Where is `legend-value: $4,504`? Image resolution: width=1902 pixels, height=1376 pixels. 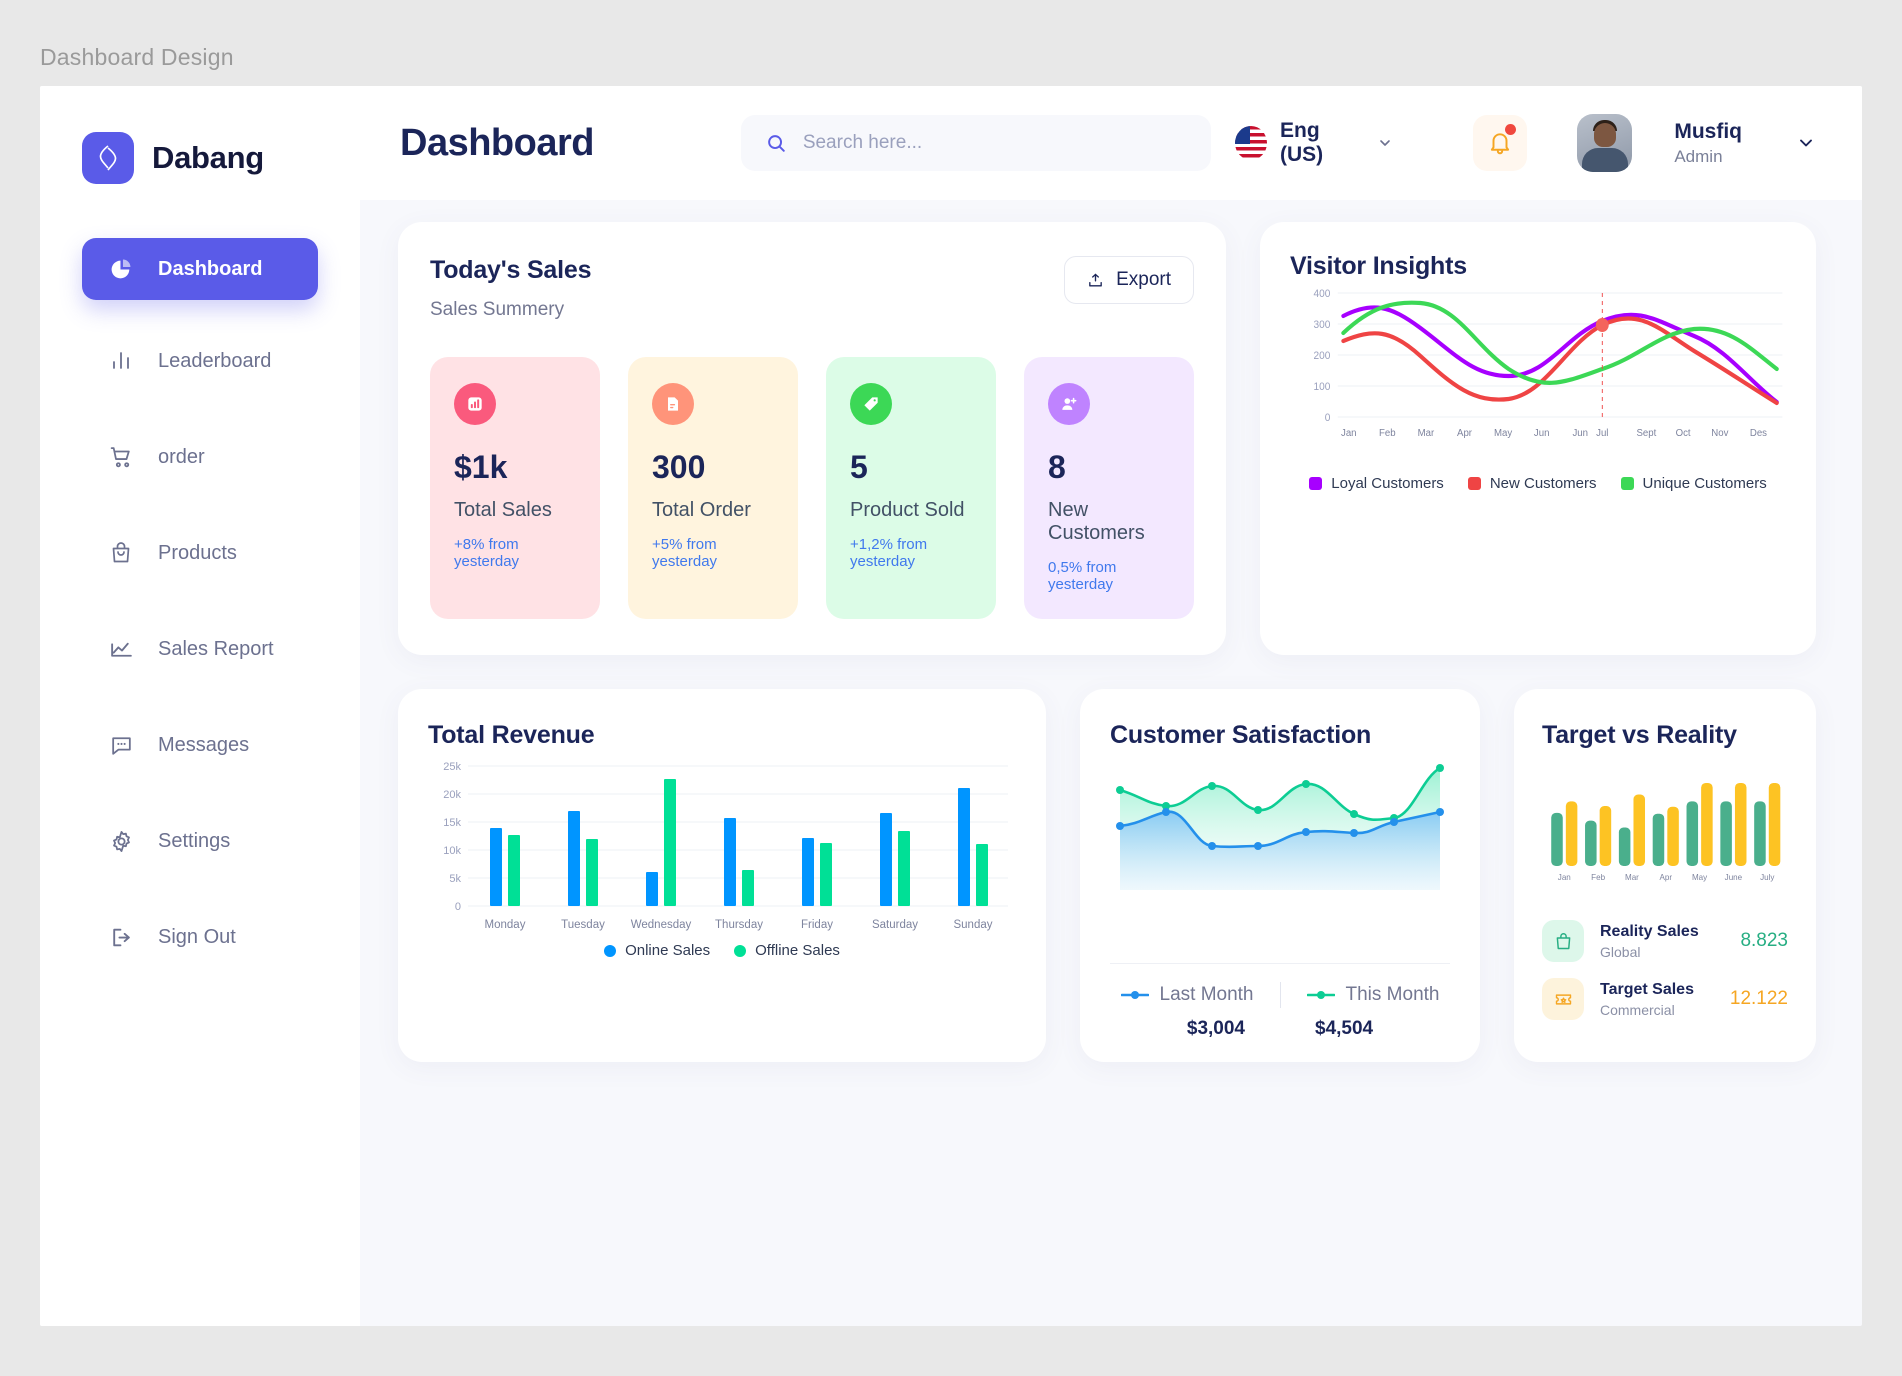
legend-value: $4,504 is located at coordinates (1344, 1028).